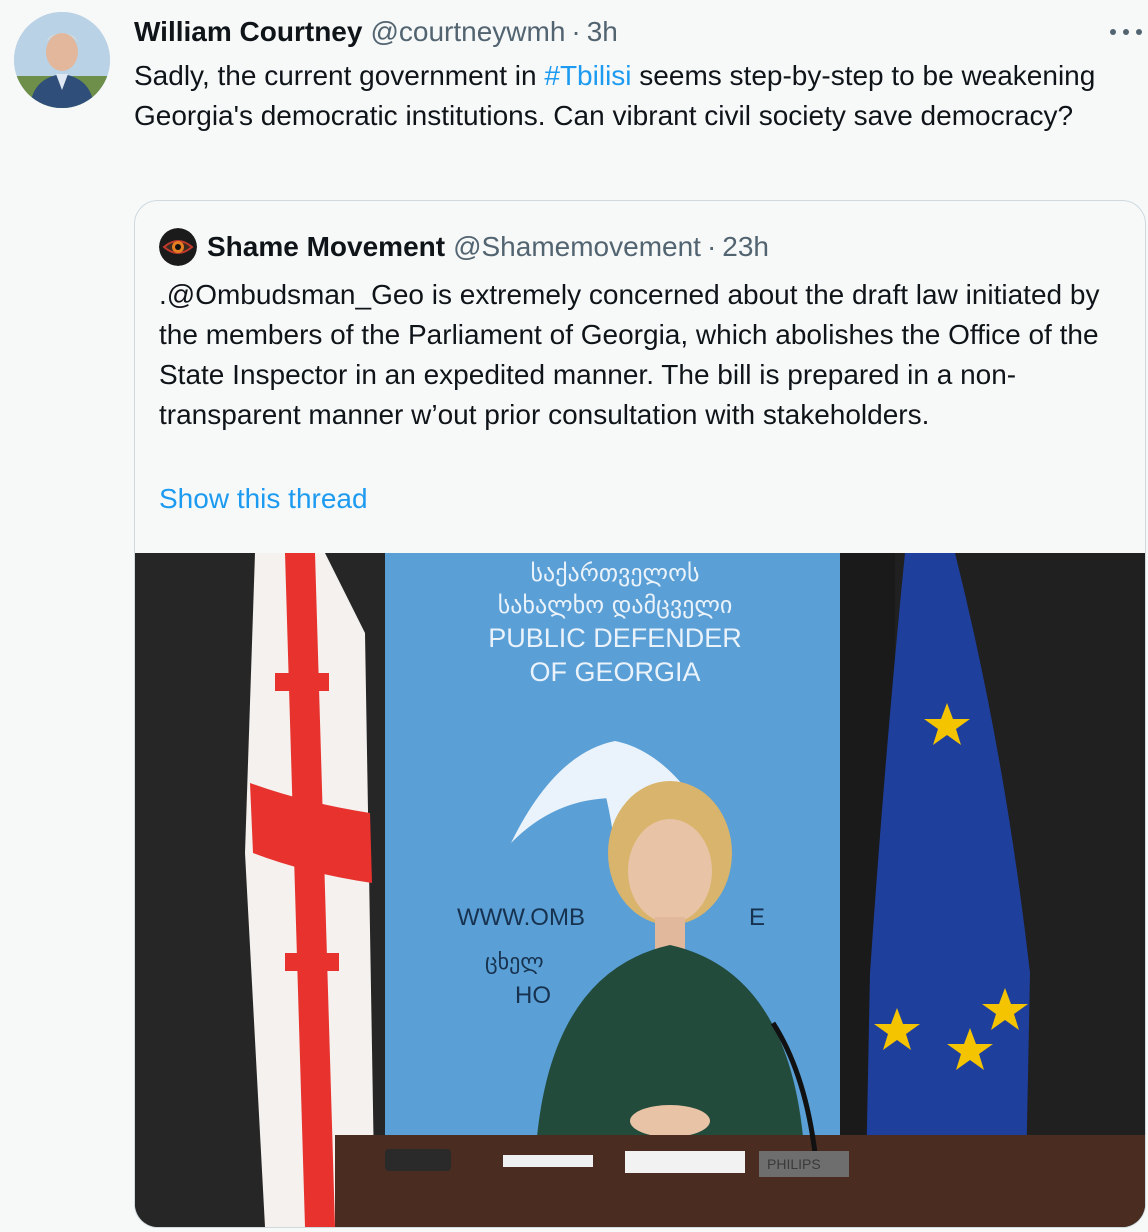  I want to click on more-dots-icon, so click(1126, 32).